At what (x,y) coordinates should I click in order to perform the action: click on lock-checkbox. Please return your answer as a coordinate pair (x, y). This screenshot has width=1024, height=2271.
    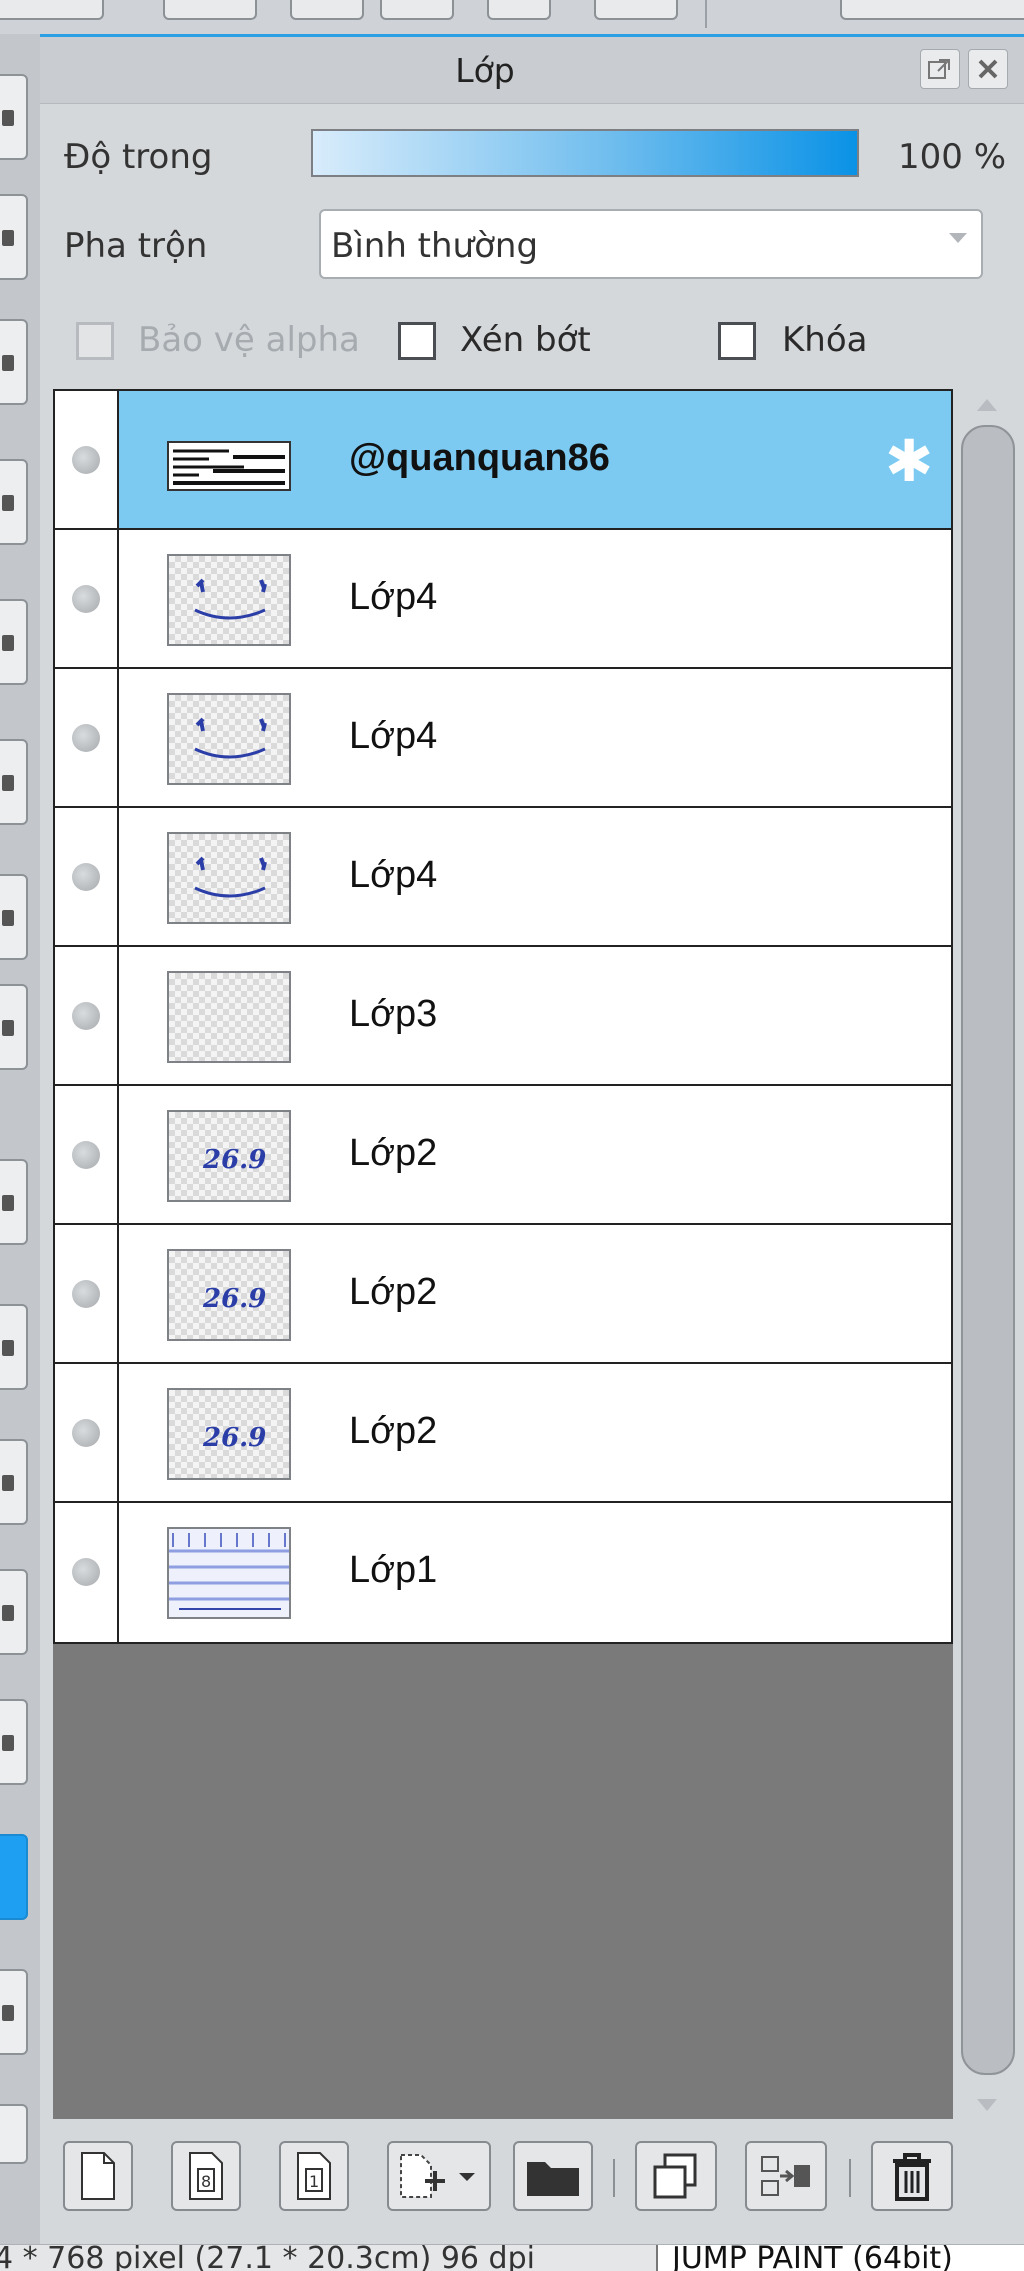
    Looking at the image, I should click on (737, 341).